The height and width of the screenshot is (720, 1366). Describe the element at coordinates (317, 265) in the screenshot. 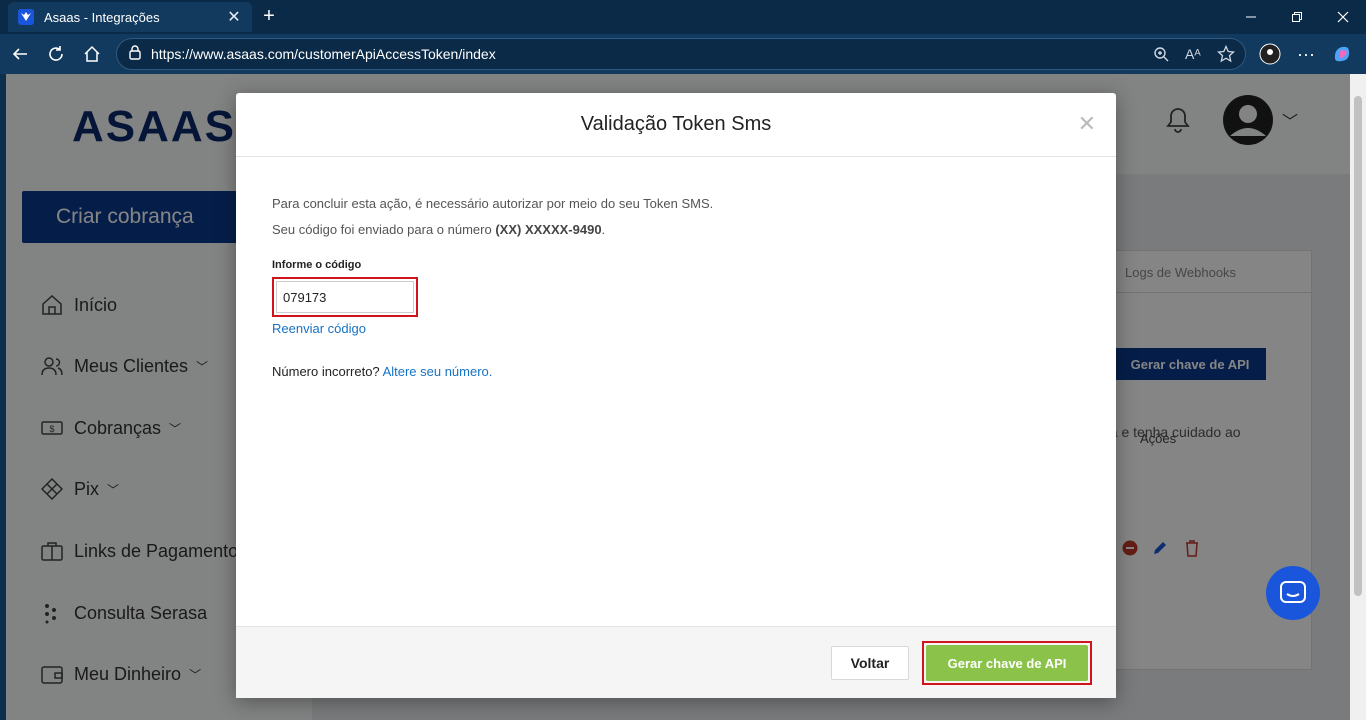

I see `code-label: Informe o código` at that location.